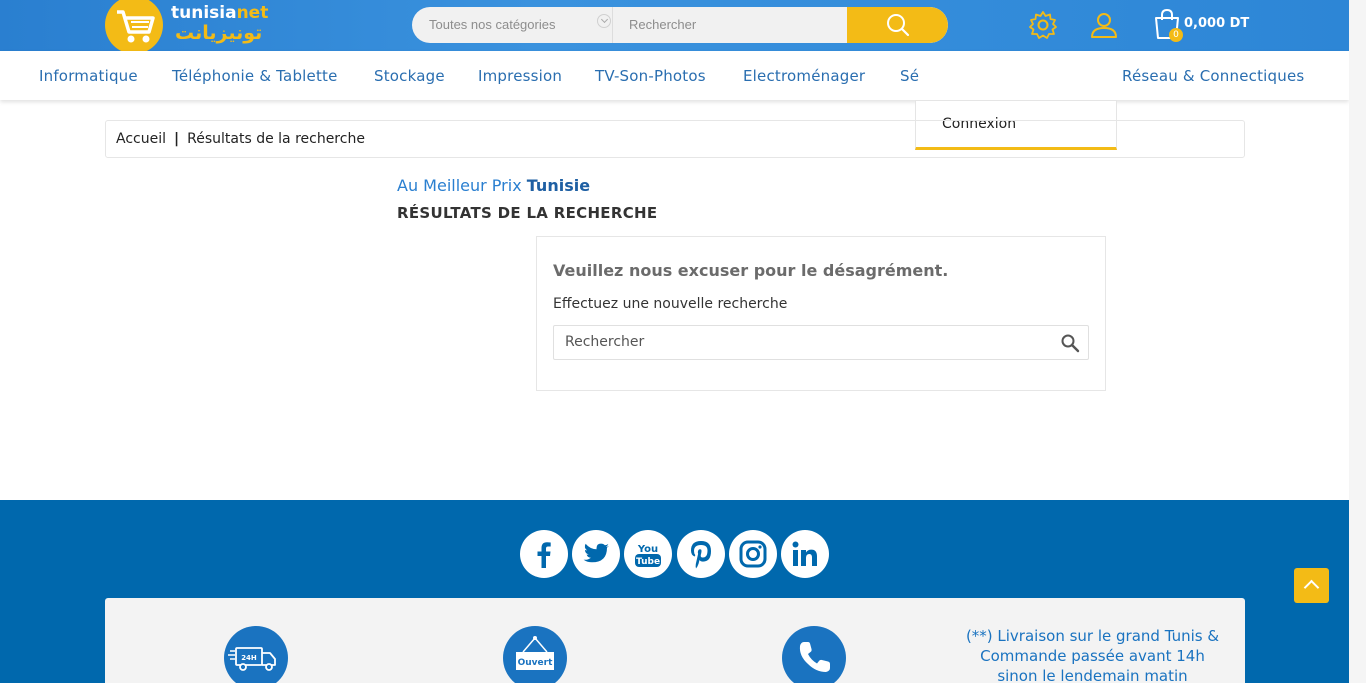 The width and height of the screenshot is (1366, 683). What do you see at coordinates (544, 554) in the screenshot?
I see `facebook-icon` at bounding box center [544, 554].